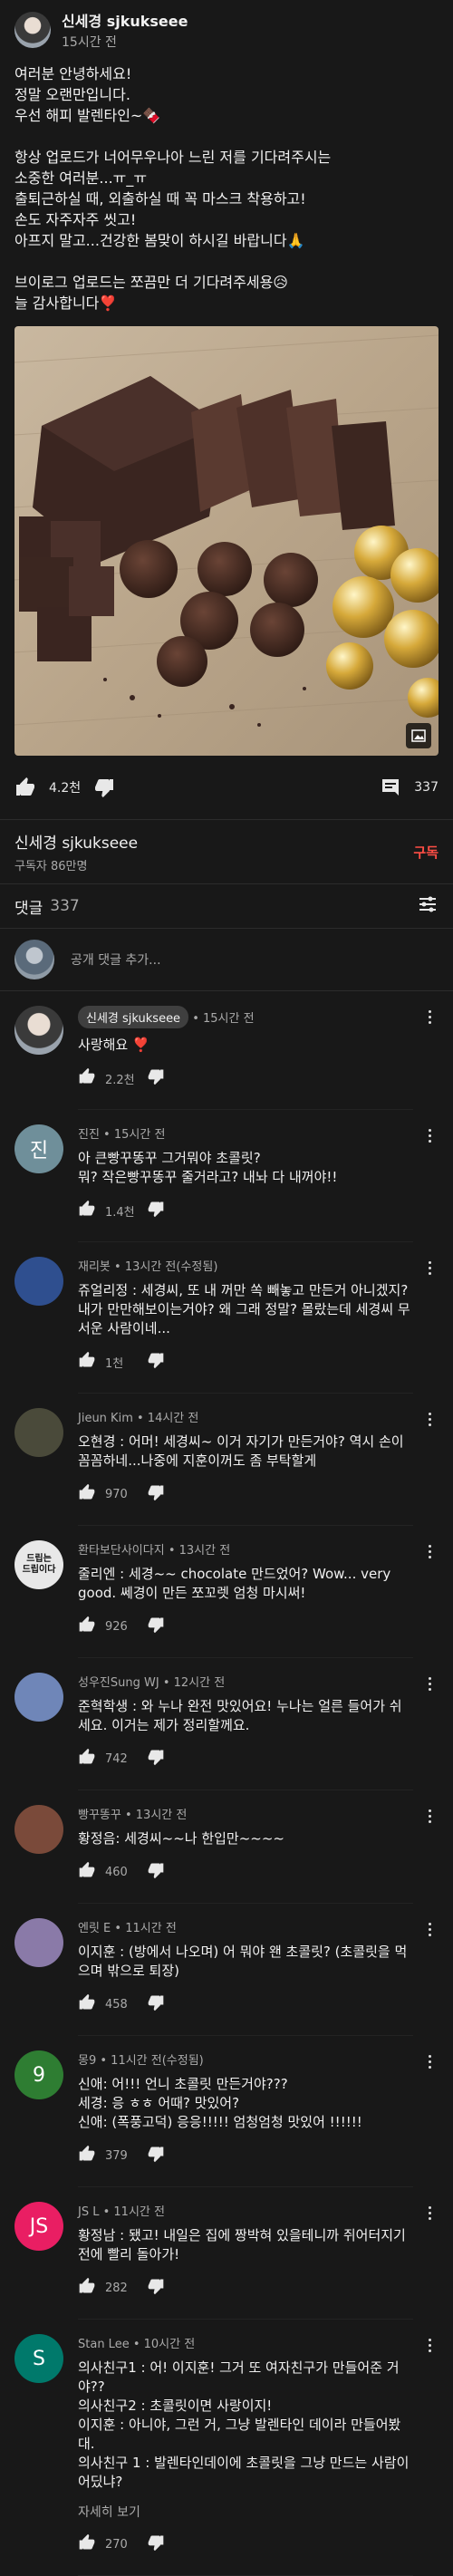 This screenshot has height=2576, width=453. I want to click on comment-author: 빵꾸똥꾸, so click(100, 1815).